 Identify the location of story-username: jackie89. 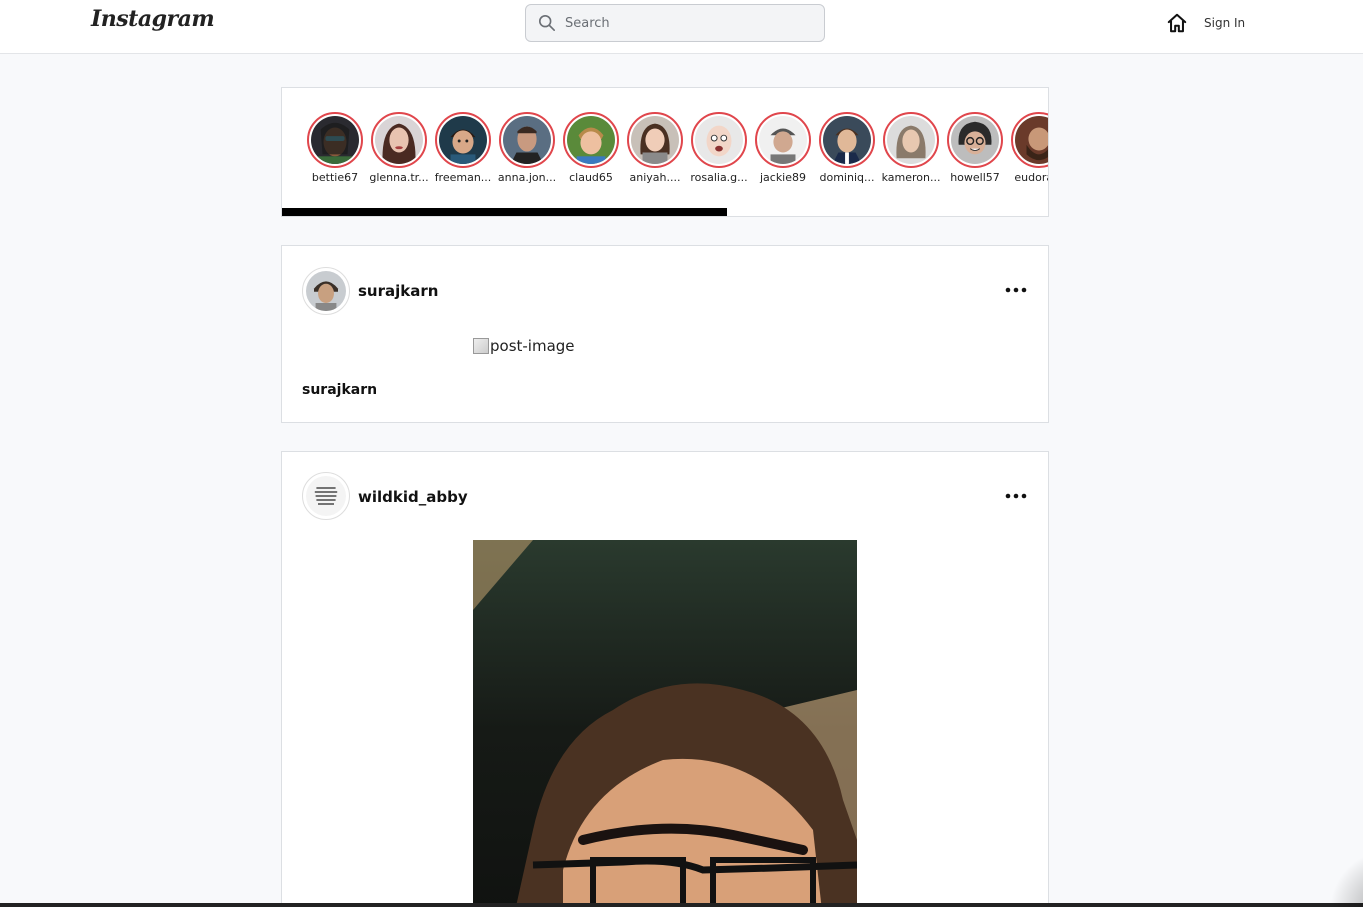
(783, 177).